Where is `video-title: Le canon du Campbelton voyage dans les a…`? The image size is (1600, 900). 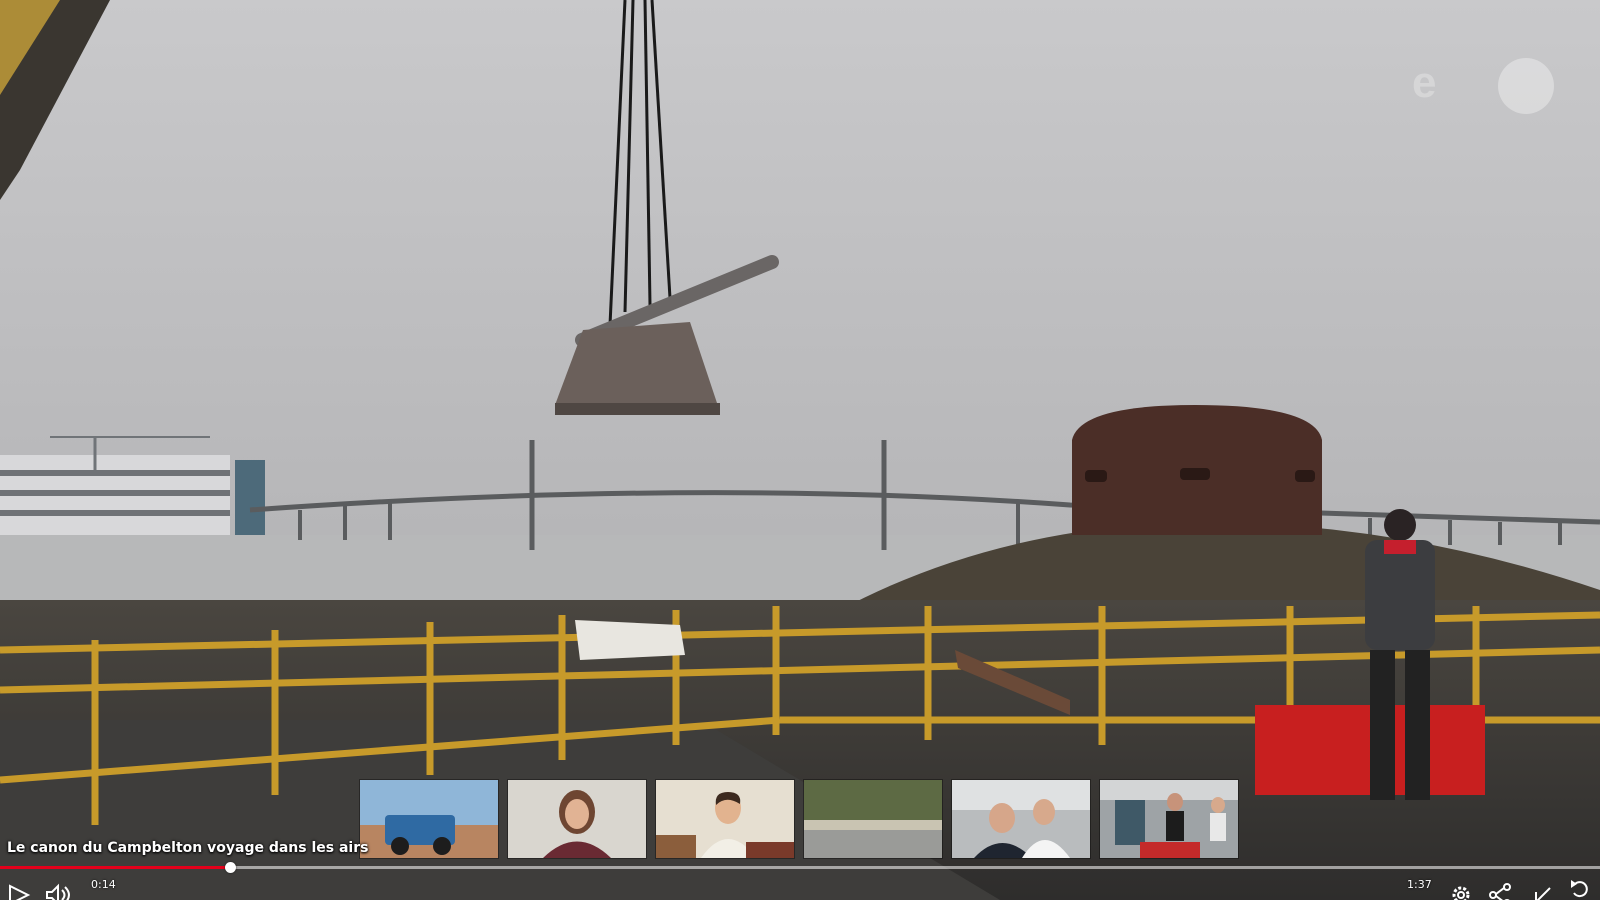 video-title: Le canon du Campbelton voyage dans les a… is located at coordinates (188, 848).